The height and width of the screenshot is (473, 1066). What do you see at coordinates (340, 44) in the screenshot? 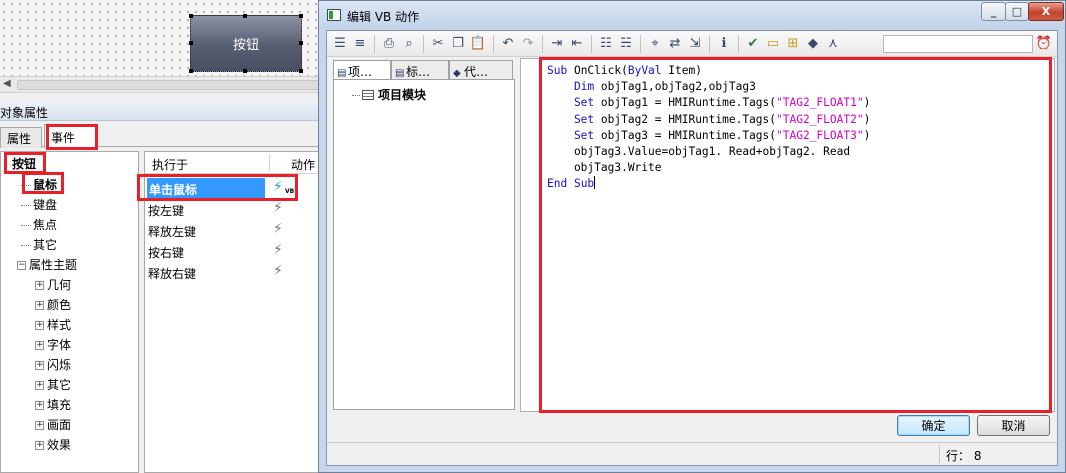
I see `indent-list-icon: ☰` at bounding box center [340, 44].